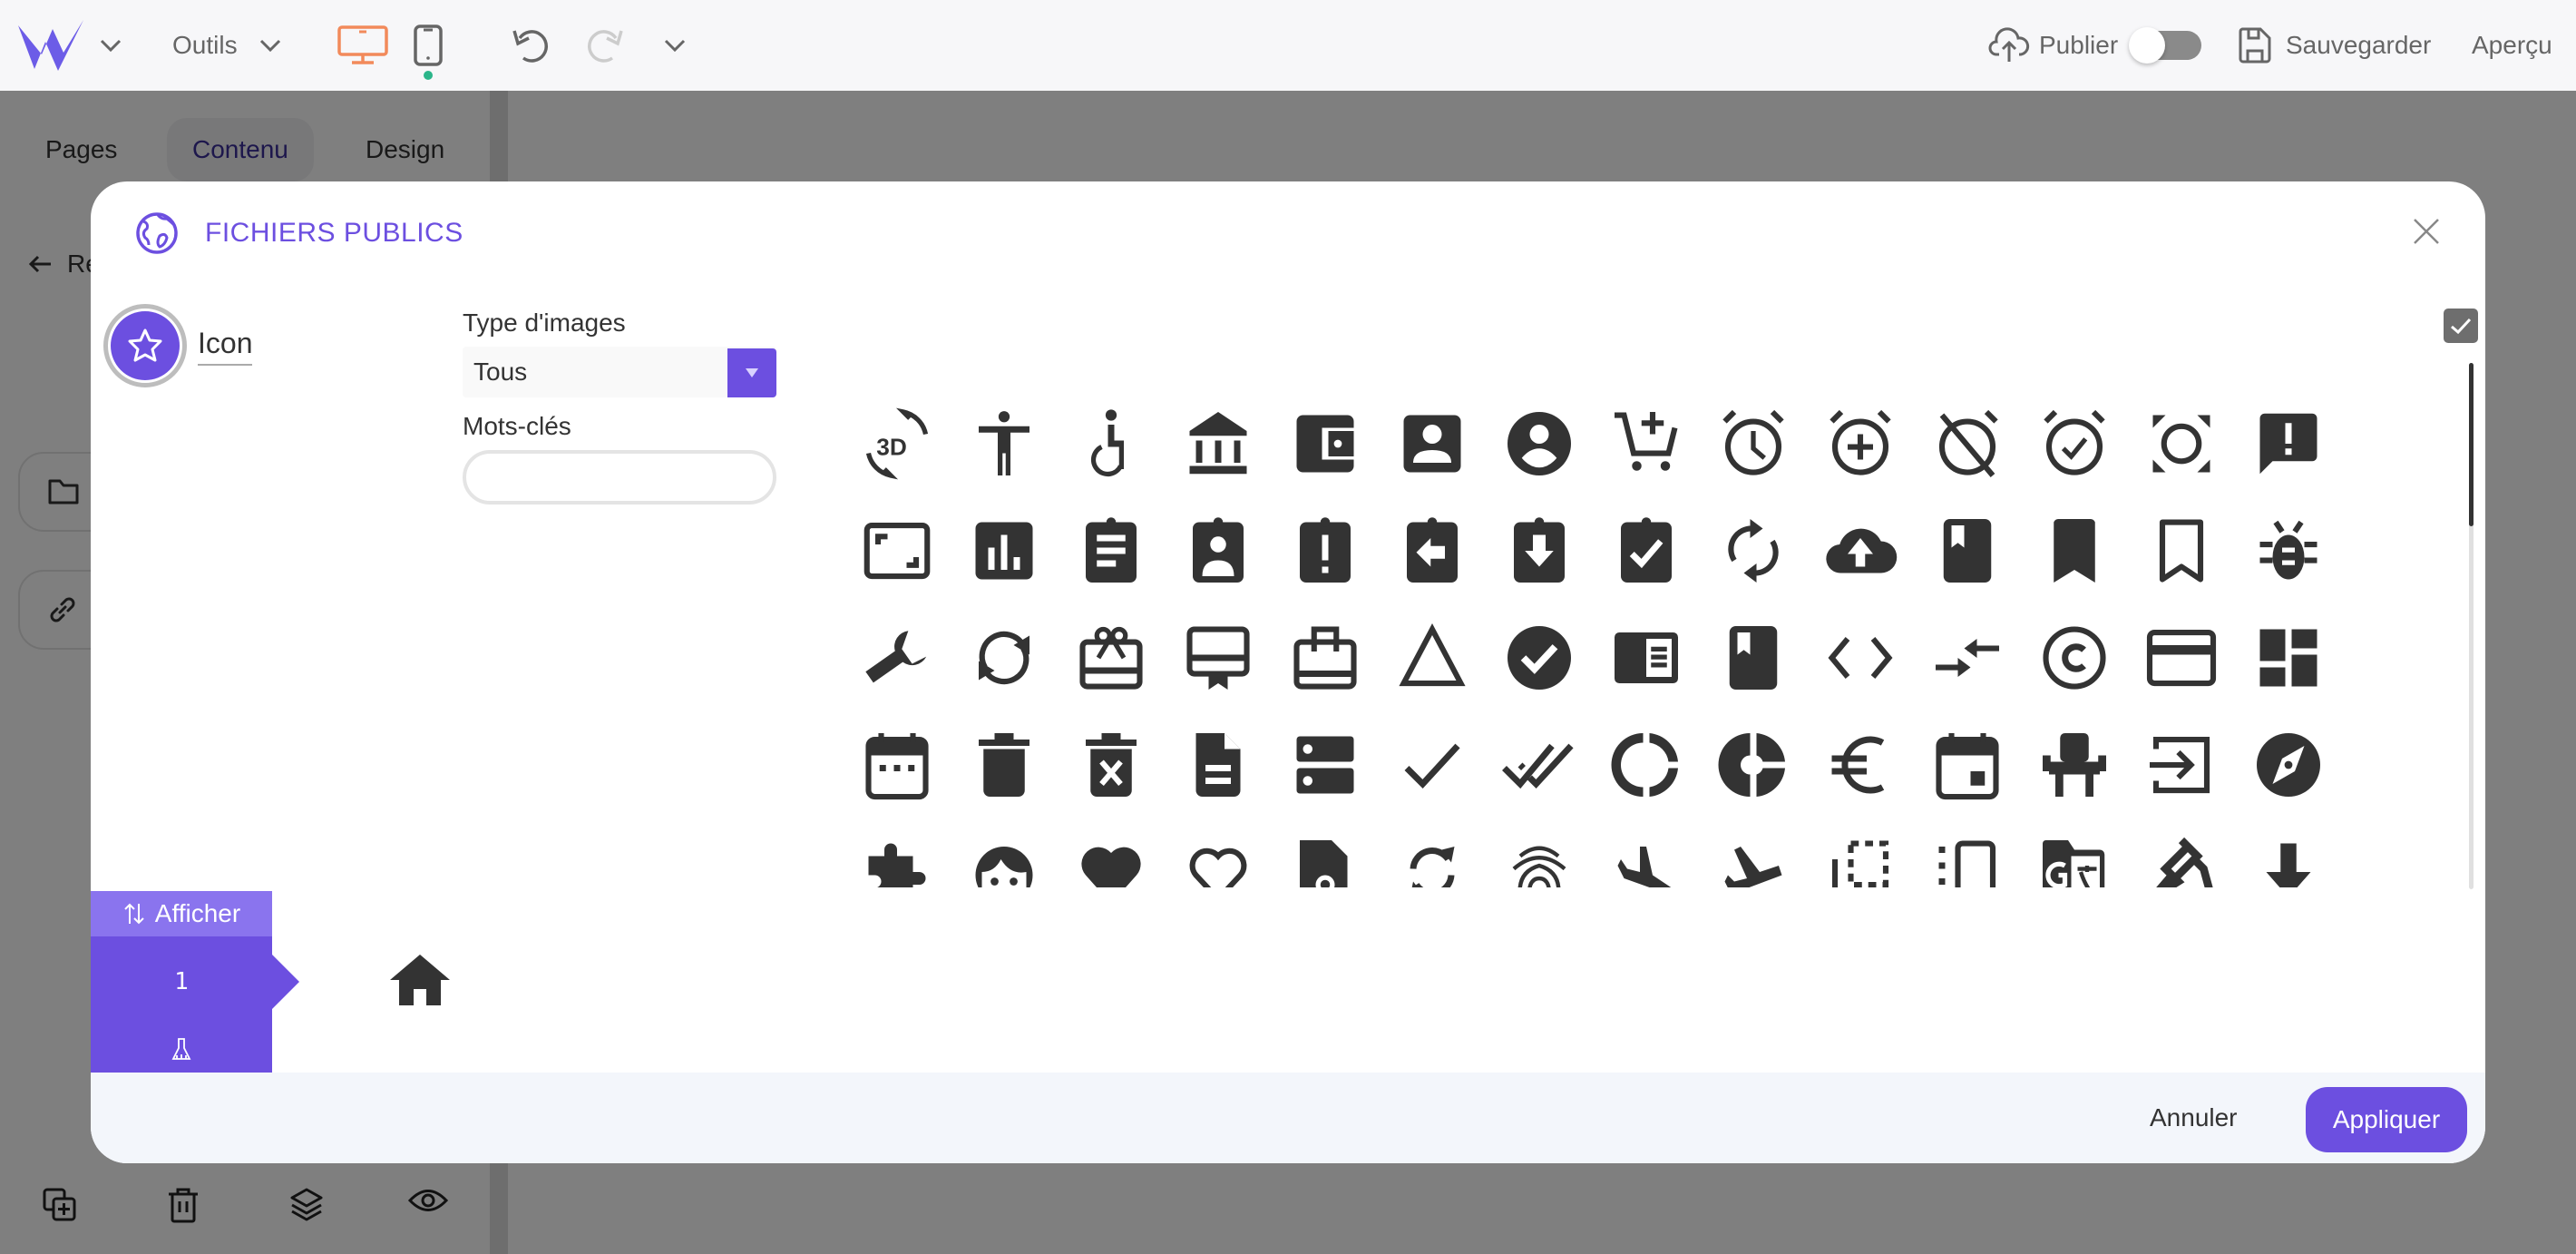 This screenshot has height=1254, width=2576. Describe the element at coordinates (897, 852) in the screenshot. I see `icon-option-extension` at that location.